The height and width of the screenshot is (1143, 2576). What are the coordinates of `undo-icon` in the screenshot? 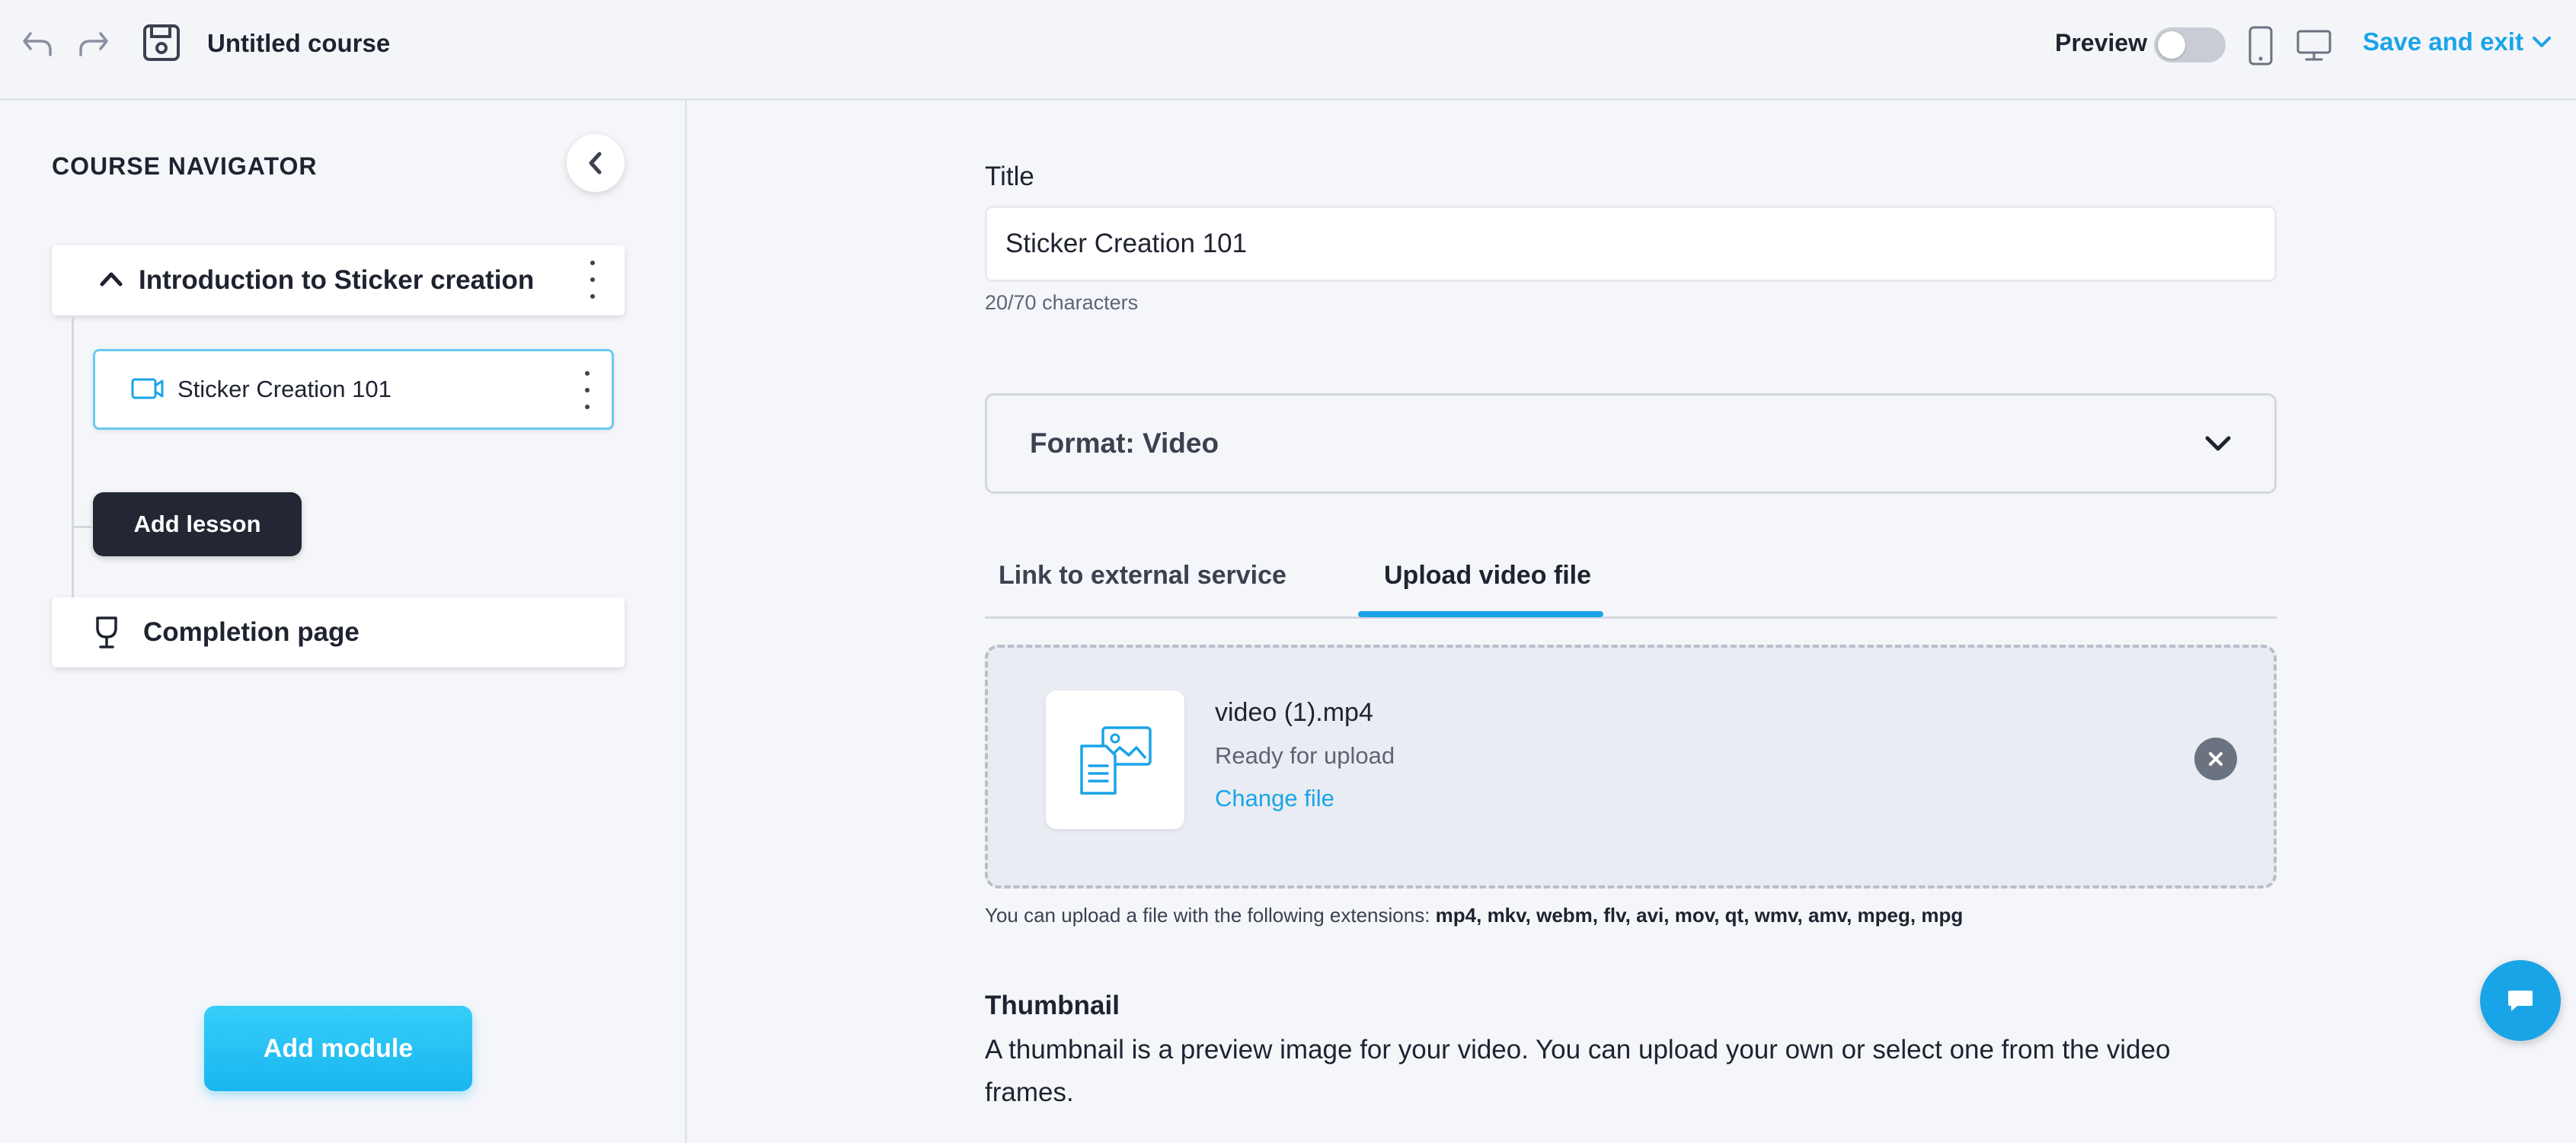 It's located at (38, 44).